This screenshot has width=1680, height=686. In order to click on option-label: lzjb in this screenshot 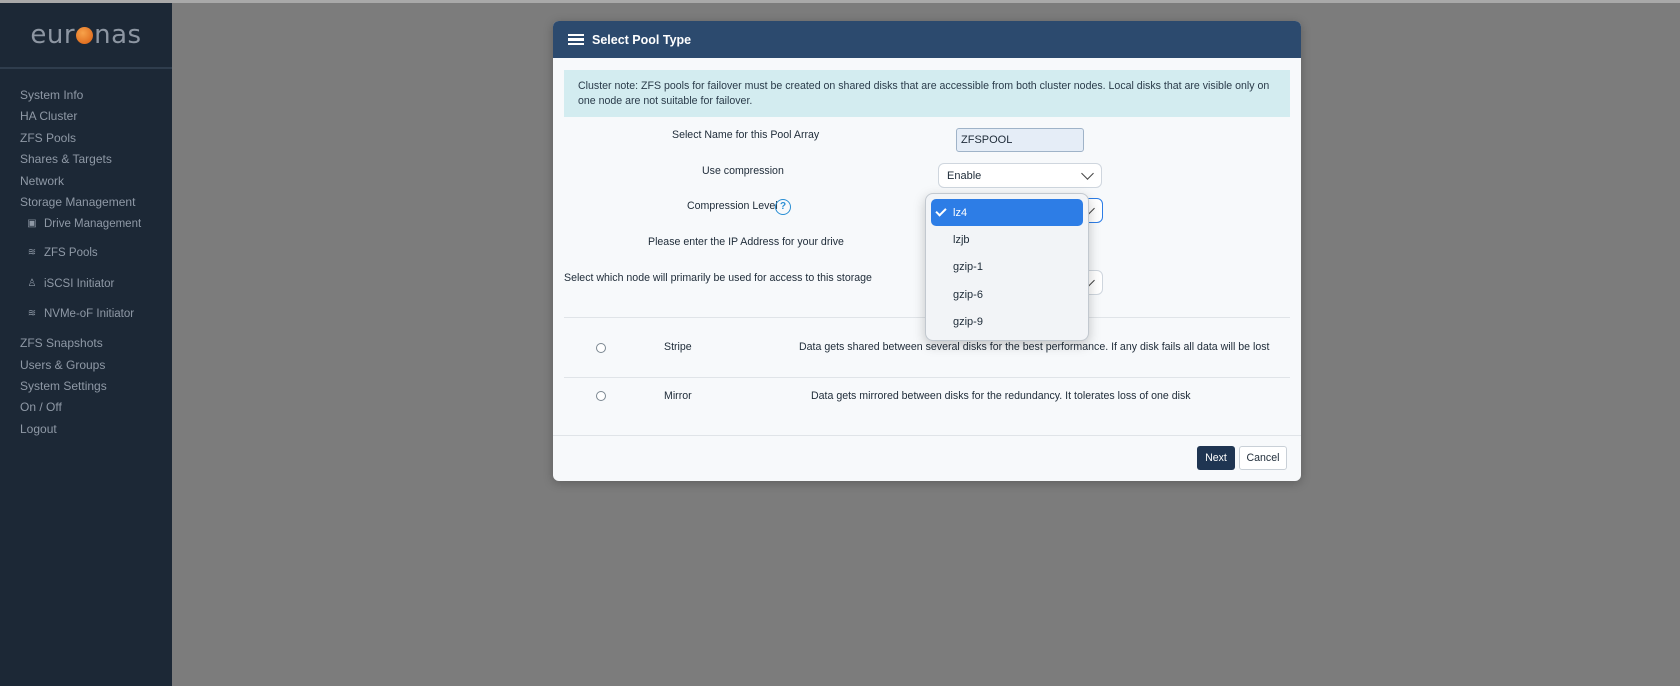, I will do `click(961, 240)`.